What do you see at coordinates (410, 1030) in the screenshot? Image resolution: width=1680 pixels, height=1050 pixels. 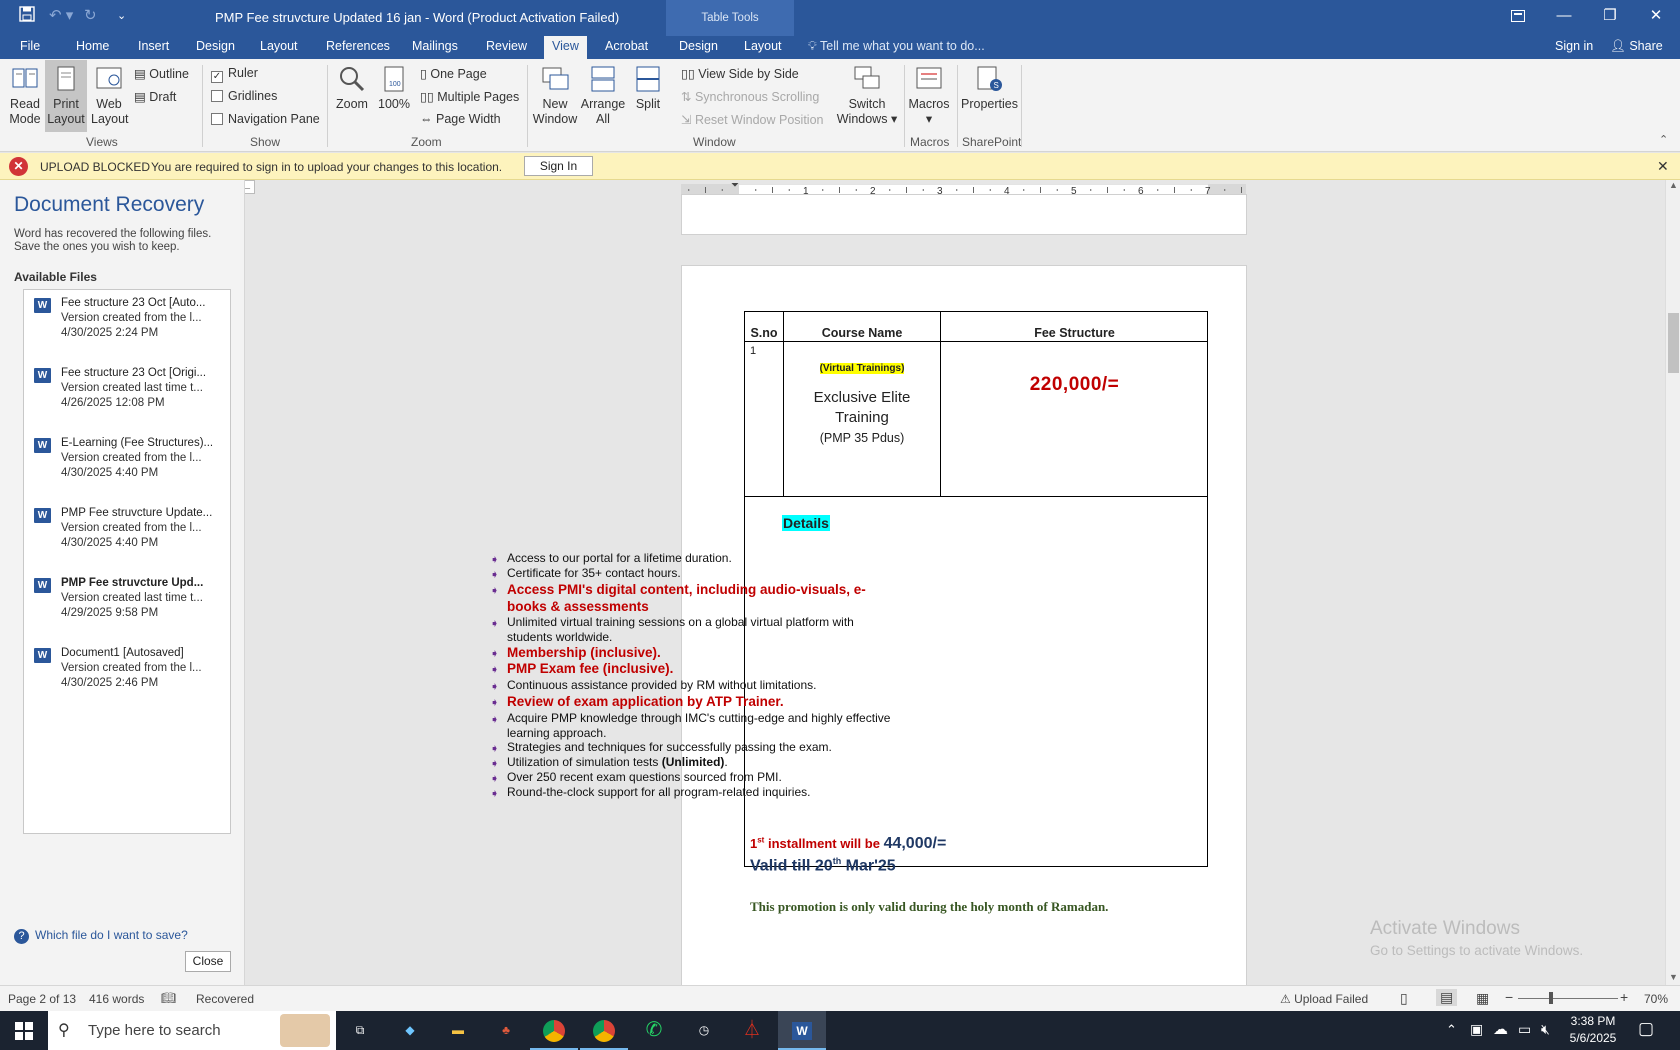 I see `copilot-icon: ◆` at bounding box center [410, 1030].